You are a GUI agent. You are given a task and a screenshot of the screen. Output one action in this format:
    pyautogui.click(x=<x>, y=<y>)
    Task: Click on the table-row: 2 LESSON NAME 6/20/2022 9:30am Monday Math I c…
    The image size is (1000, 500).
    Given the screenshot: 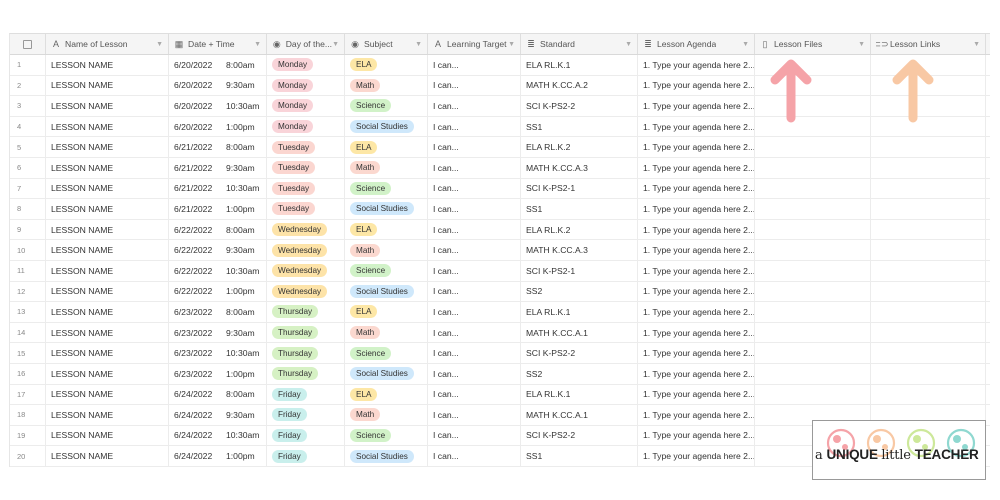 What is the action you would take?
    pyautogui.click(x=500, y=86)
    